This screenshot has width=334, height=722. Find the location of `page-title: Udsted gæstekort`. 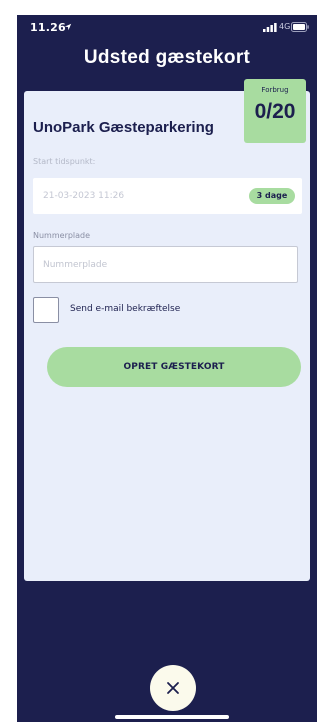

page-title: Udsted gæstekort is located at coordinates (167, 57).